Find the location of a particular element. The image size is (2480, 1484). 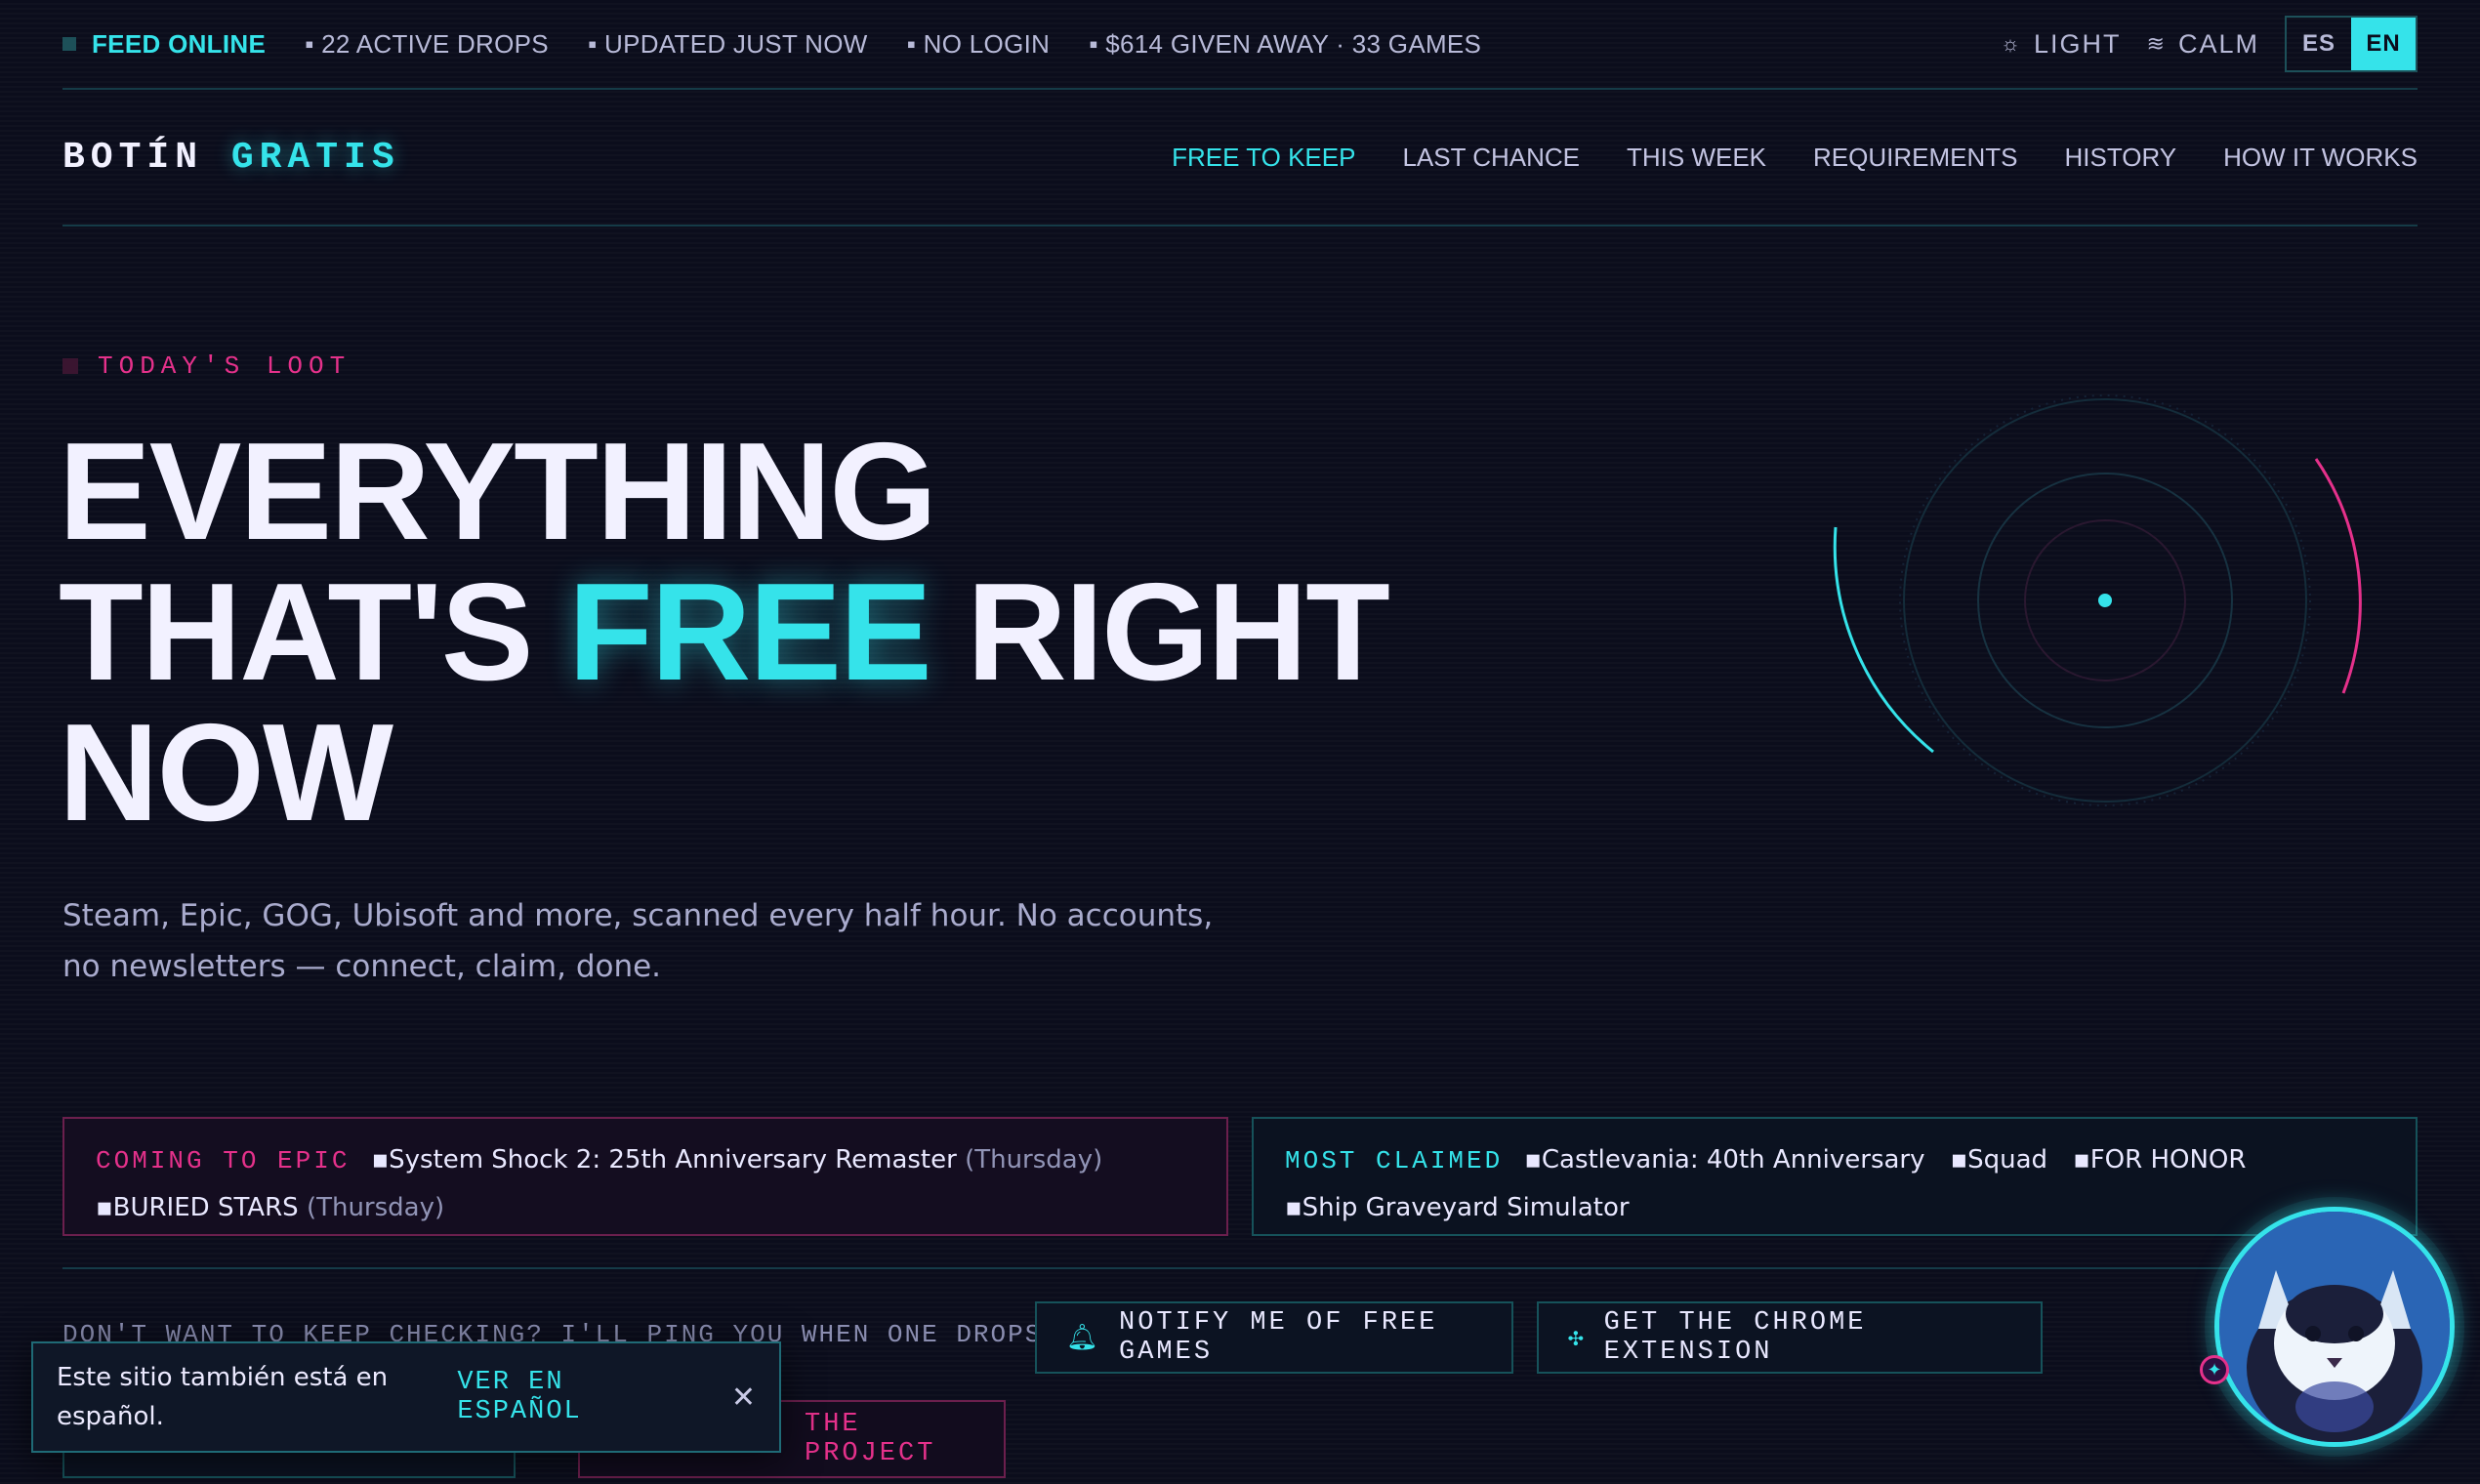

headline-line-2a: THAT'S is located at coordinates (313, 633).